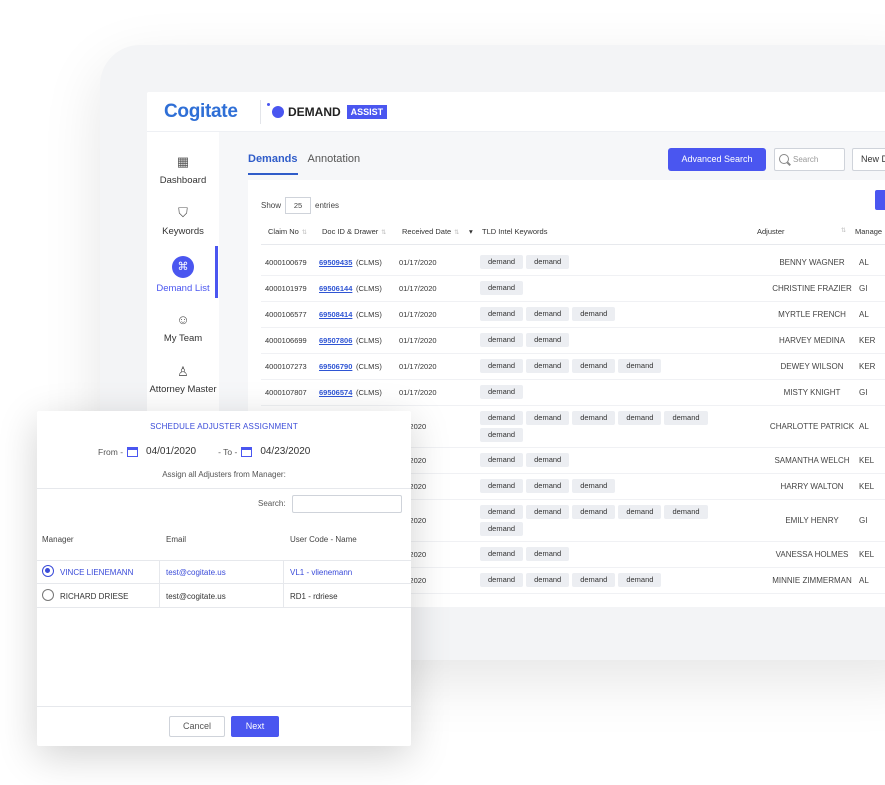 The width and height of the screenshot is (885, 785). Describe the element at coordinates (607, 314) in the screenshot. I see `keyword-list: demand demand demand` at that location.